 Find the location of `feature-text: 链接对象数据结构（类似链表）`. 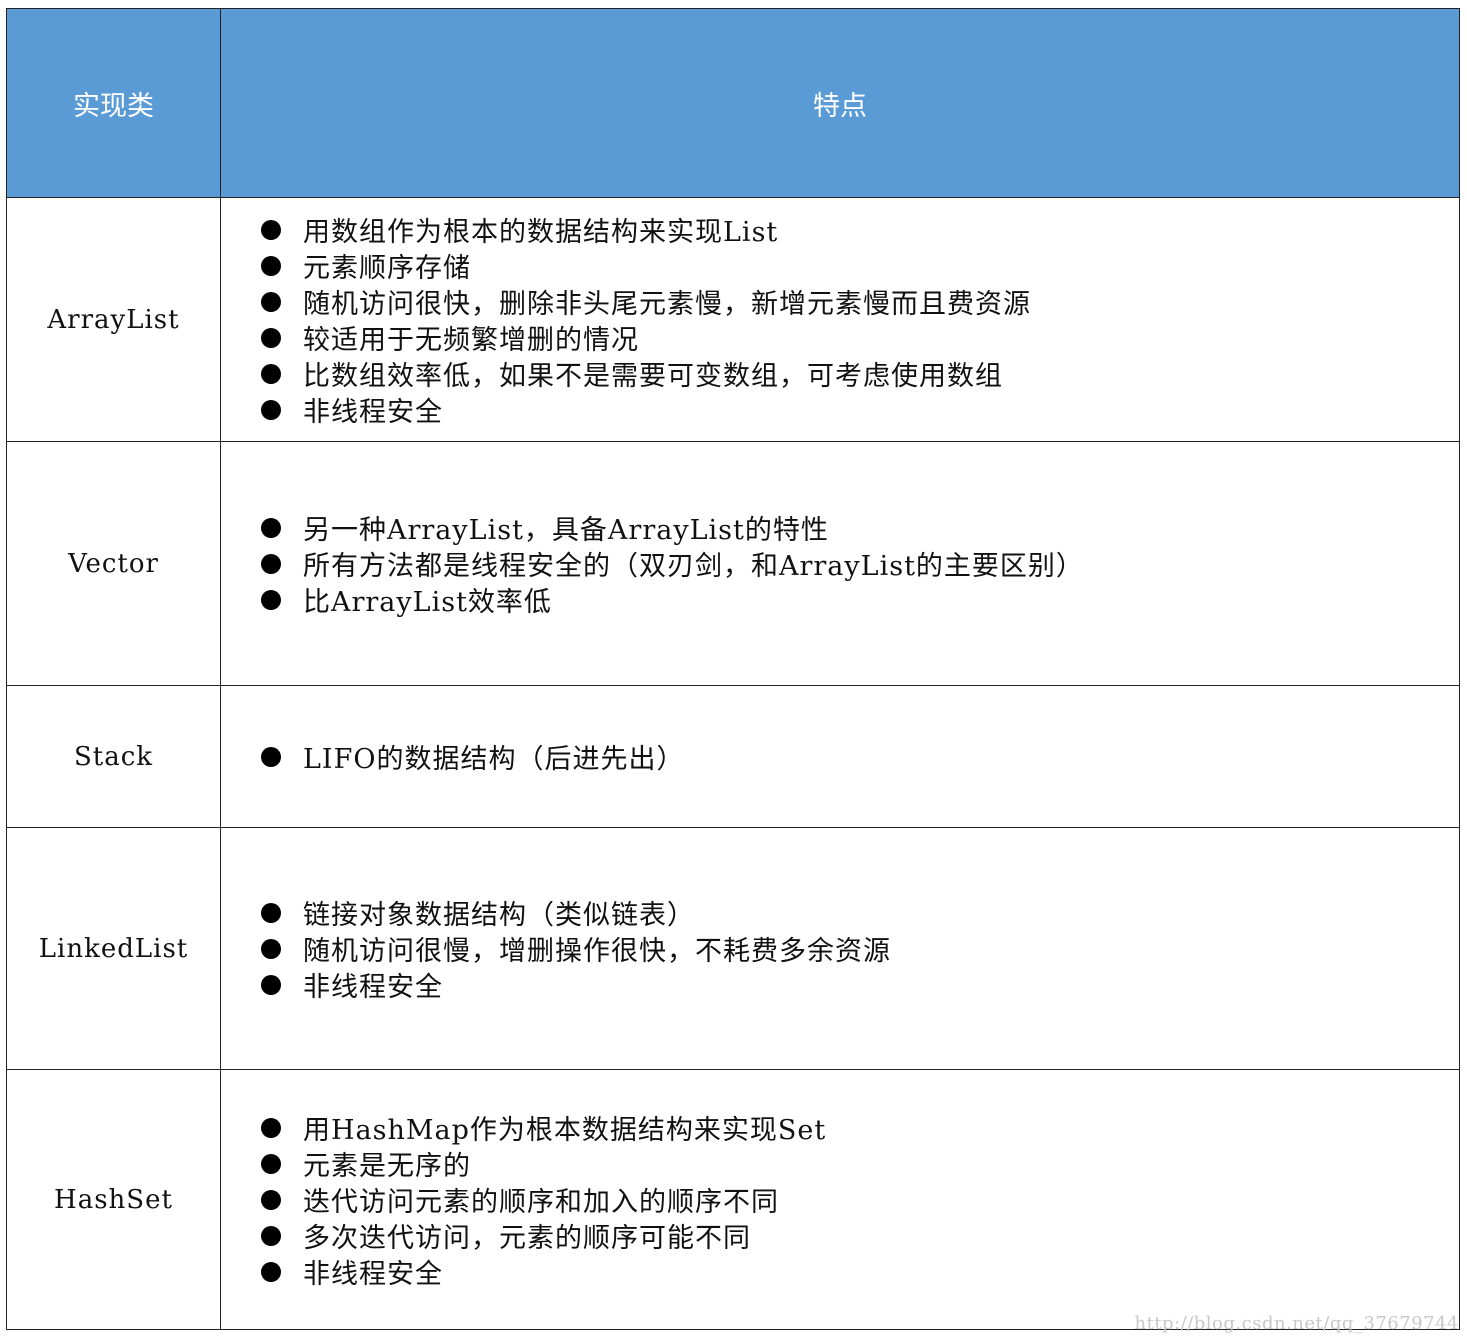

feature-text: 链接对象数据结构（类似链表） is located at coordinates (499, 915).